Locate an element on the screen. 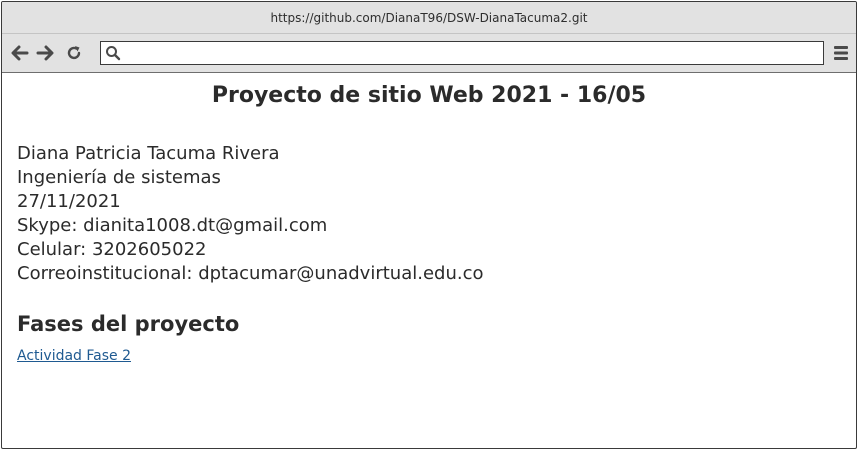 Image resolution: width=860 pixels, height=452 pixels. forward-button is located at coordinates (45, 53).